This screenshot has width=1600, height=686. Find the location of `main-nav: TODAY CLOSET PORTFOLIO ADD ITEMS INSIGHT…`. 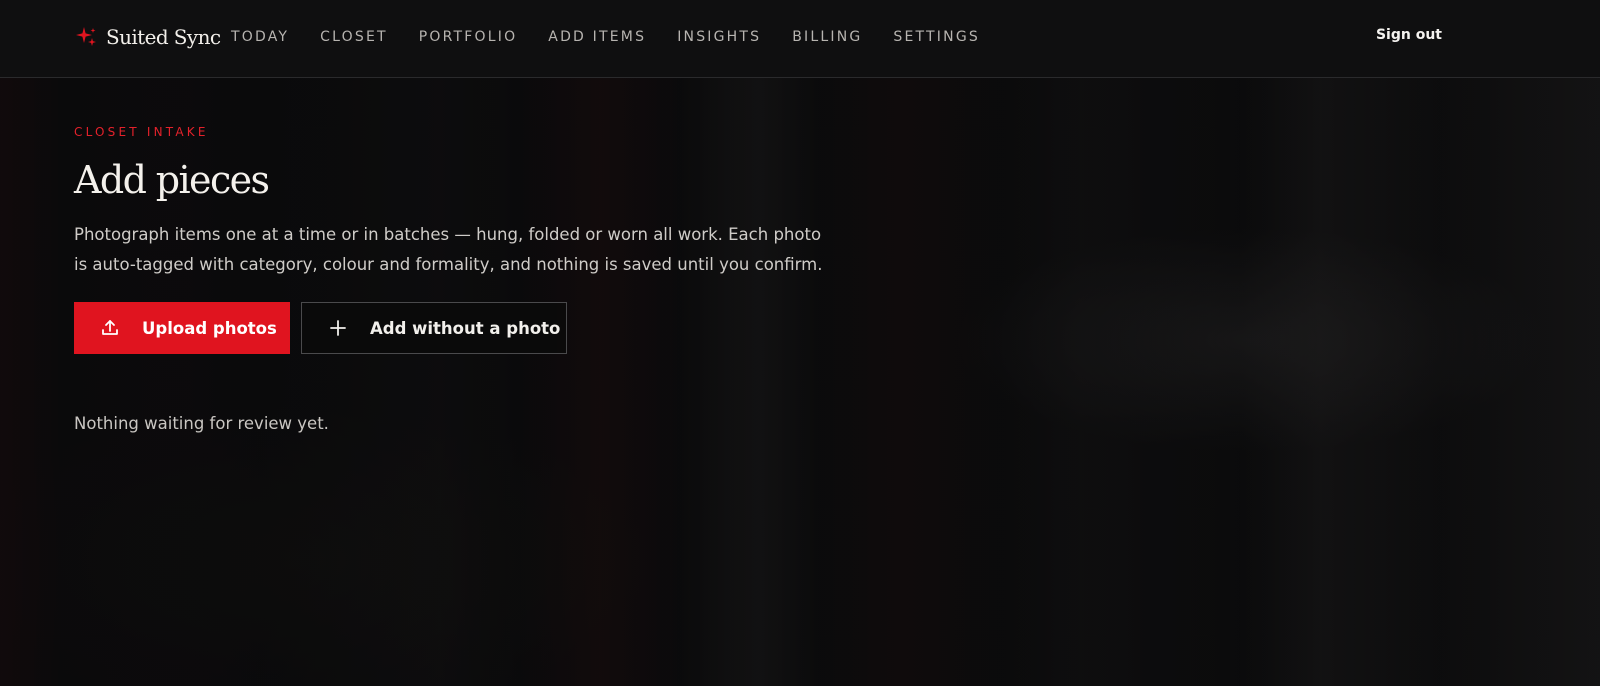

main-nav: TODAY CLOSET PORTFOLIO ADD ITEMS INSIGHT… is located at coordinates (621, 37).